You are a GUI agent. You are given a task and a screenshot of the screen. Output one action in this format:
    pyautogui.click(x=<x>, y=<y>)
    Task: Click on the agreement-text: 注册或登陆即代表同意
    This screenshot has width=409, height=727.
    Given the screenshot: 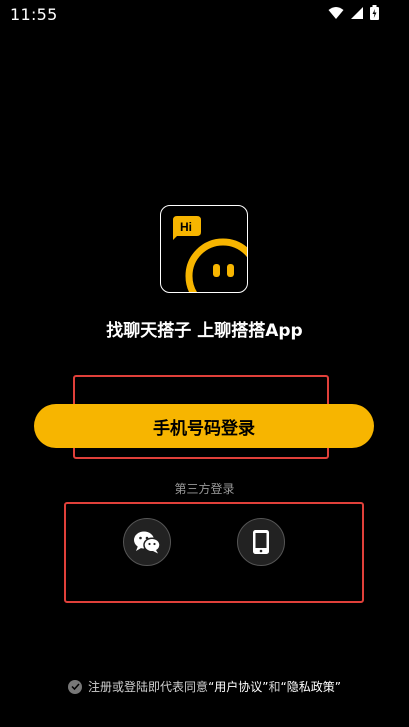 What is the action you would take?
    pyautogui.click(x=148, y=687)
    